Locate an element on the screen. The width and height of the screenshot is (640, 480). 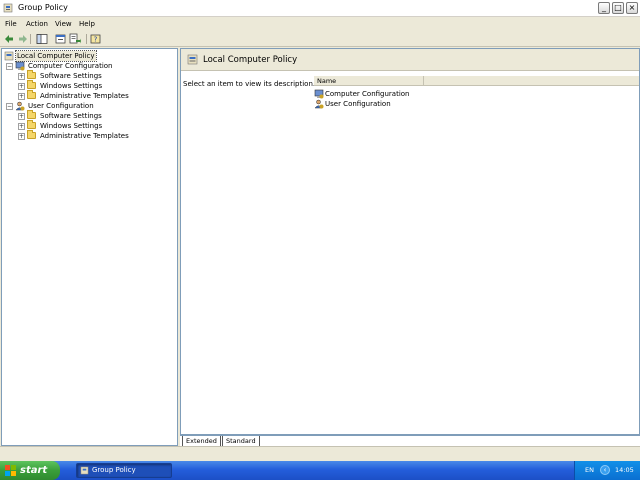
toolbar: ? is located at coordinates (320, 39).